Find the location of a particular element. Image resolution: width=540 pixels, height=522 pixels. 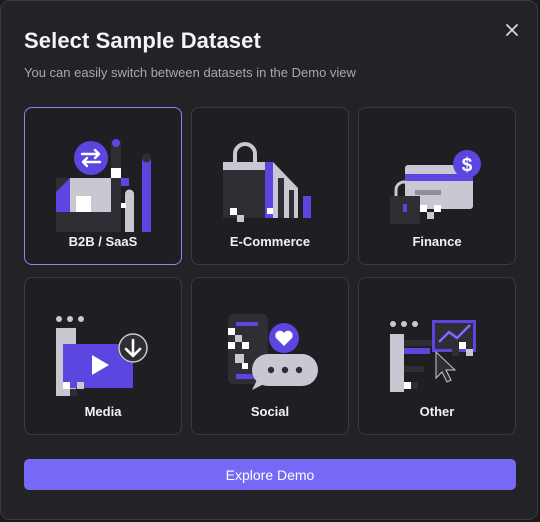

dataset-card-e-commerce: E-Commerce is located at coordinates (270, 186).